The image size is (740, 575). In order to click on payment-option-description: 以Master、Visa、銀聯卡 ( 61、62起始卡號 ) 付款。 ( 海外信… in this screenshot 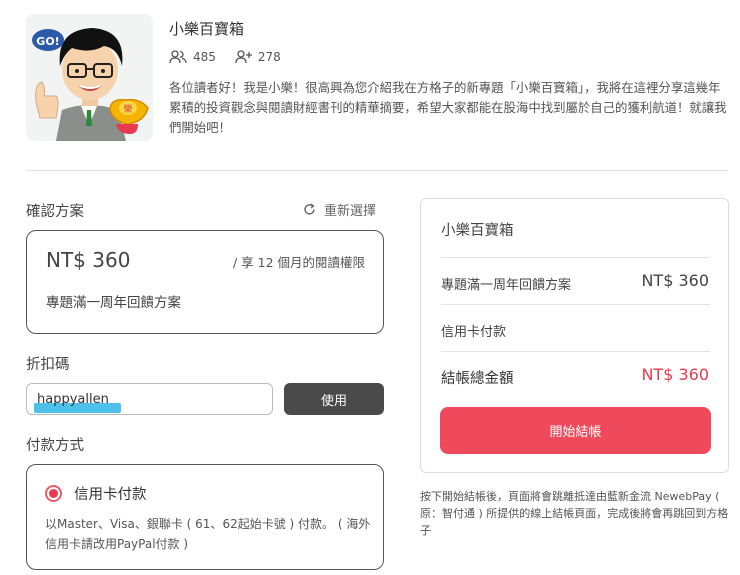, I will do `click(208, 534)`.